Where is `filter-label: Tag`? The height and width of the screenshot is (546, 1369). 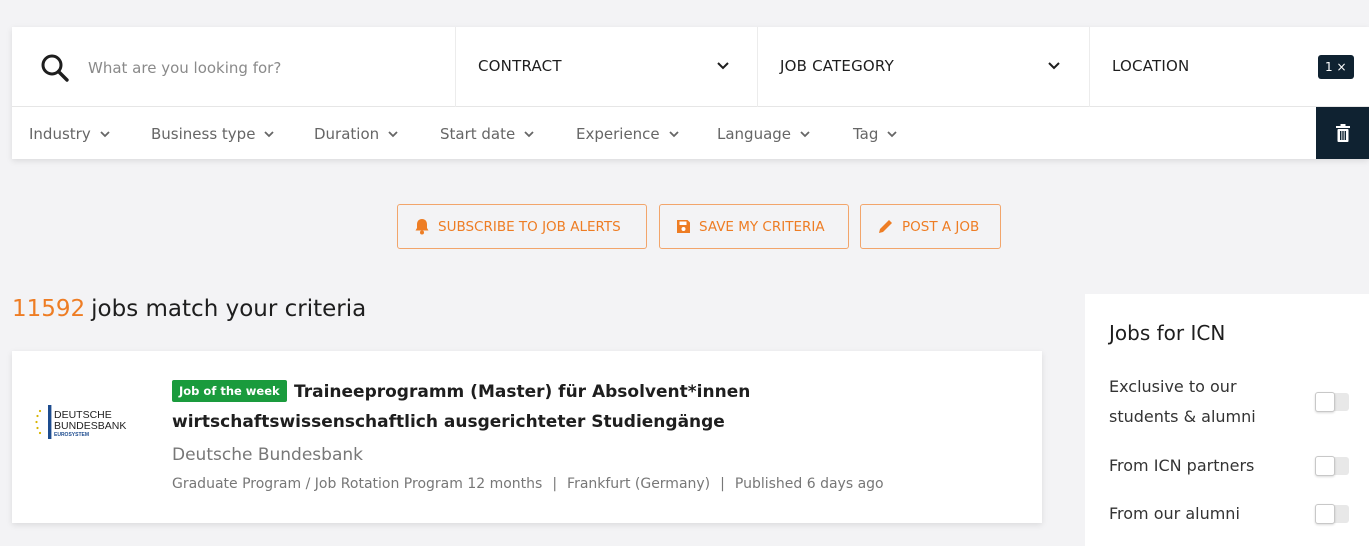
filter-label: Tag is located at coordinates (866, 134).